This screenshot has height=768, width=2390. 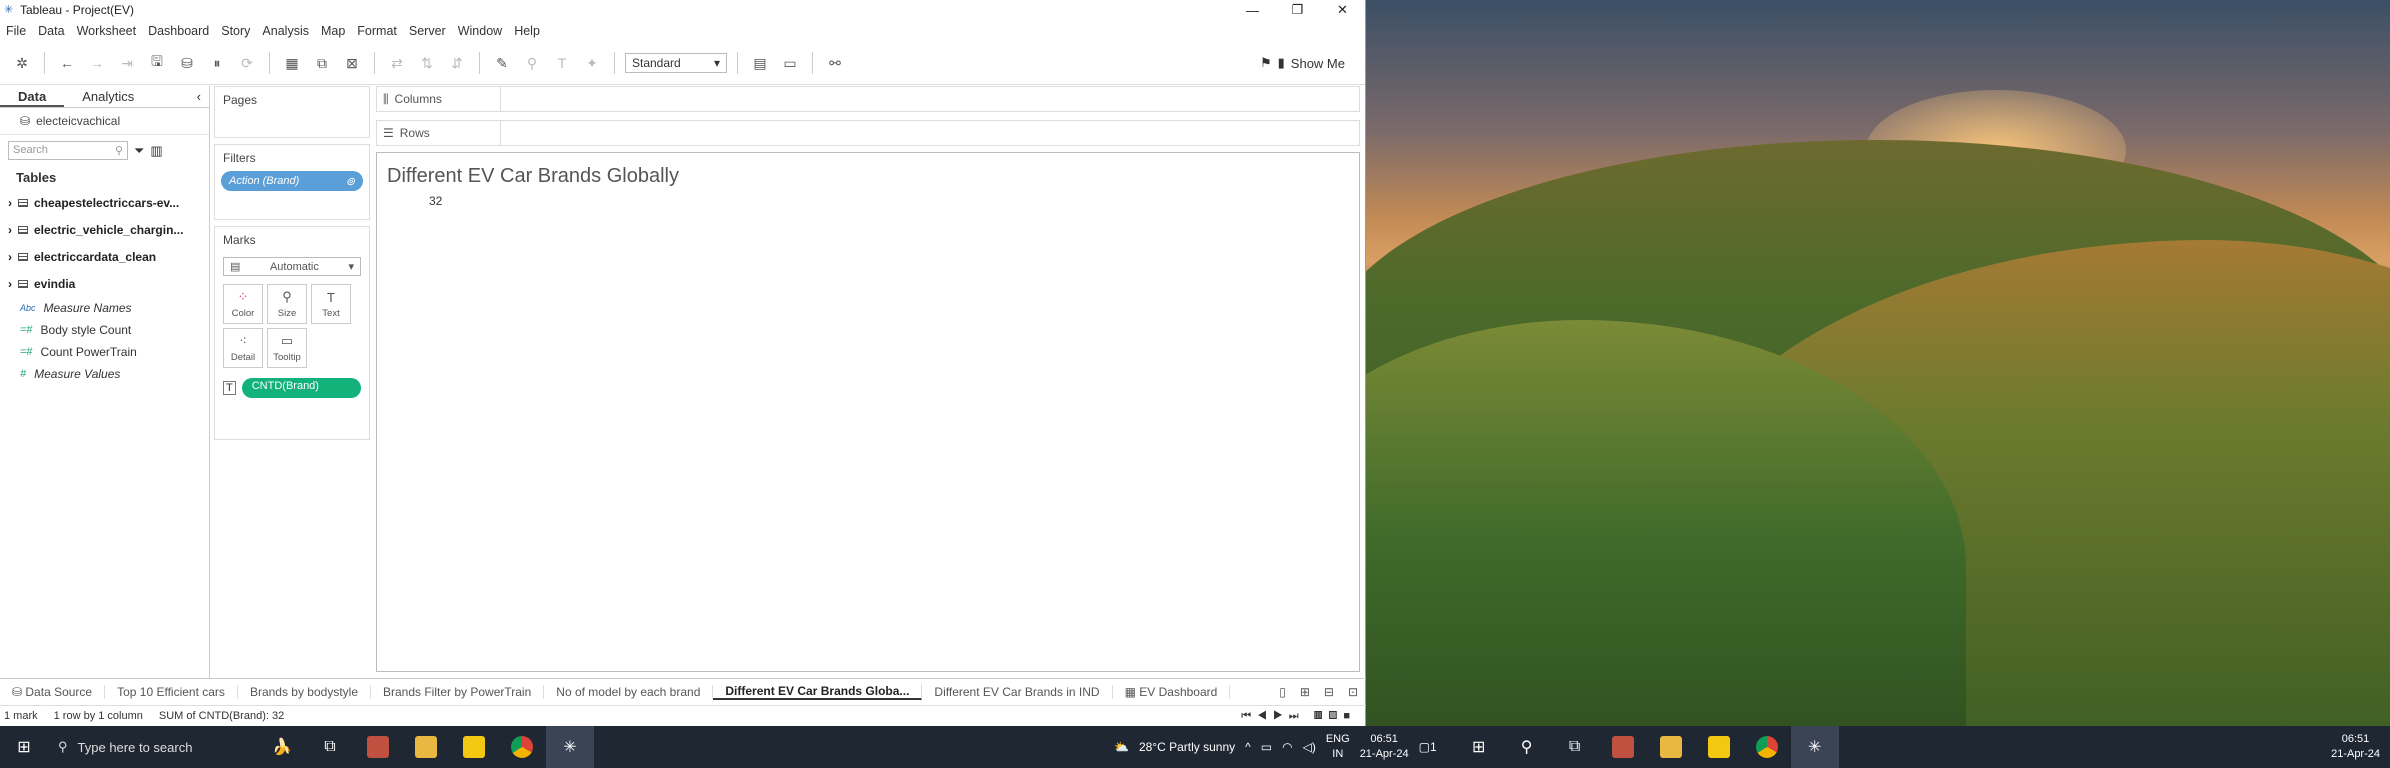 What do you see at coordinates (1282, 692) in the screenshot?
I see `new-story-icon: ▯` at bounding box center [1282, 692].